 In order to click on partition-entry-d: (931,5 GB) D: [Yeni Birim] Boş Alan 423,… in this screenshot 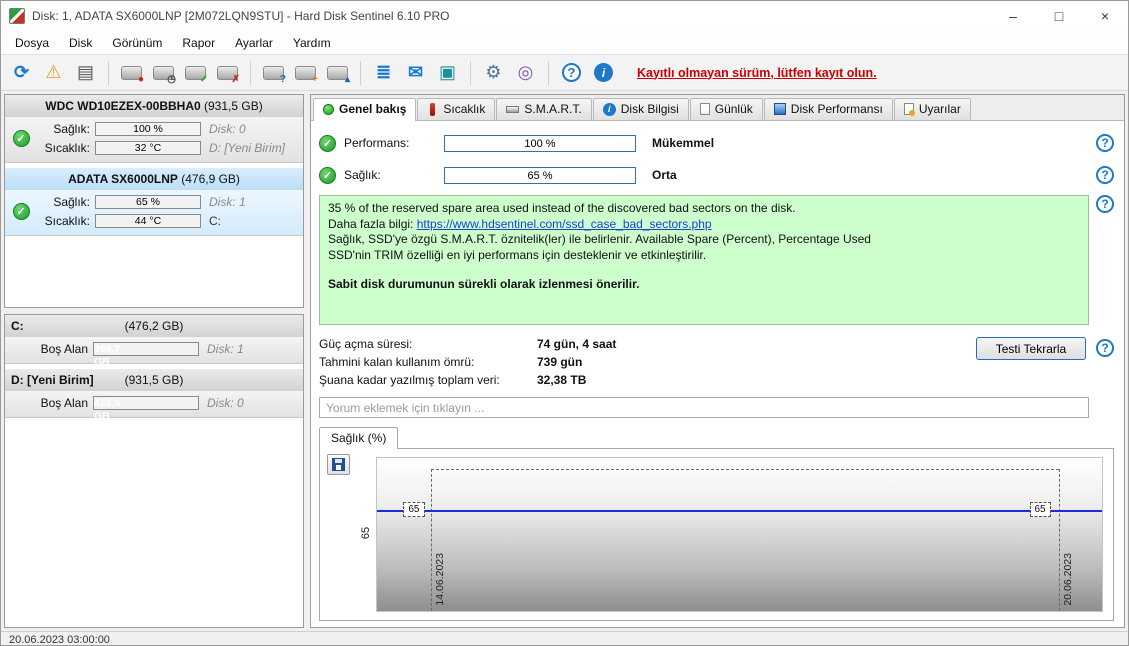, I will do `click(154, 395)`.